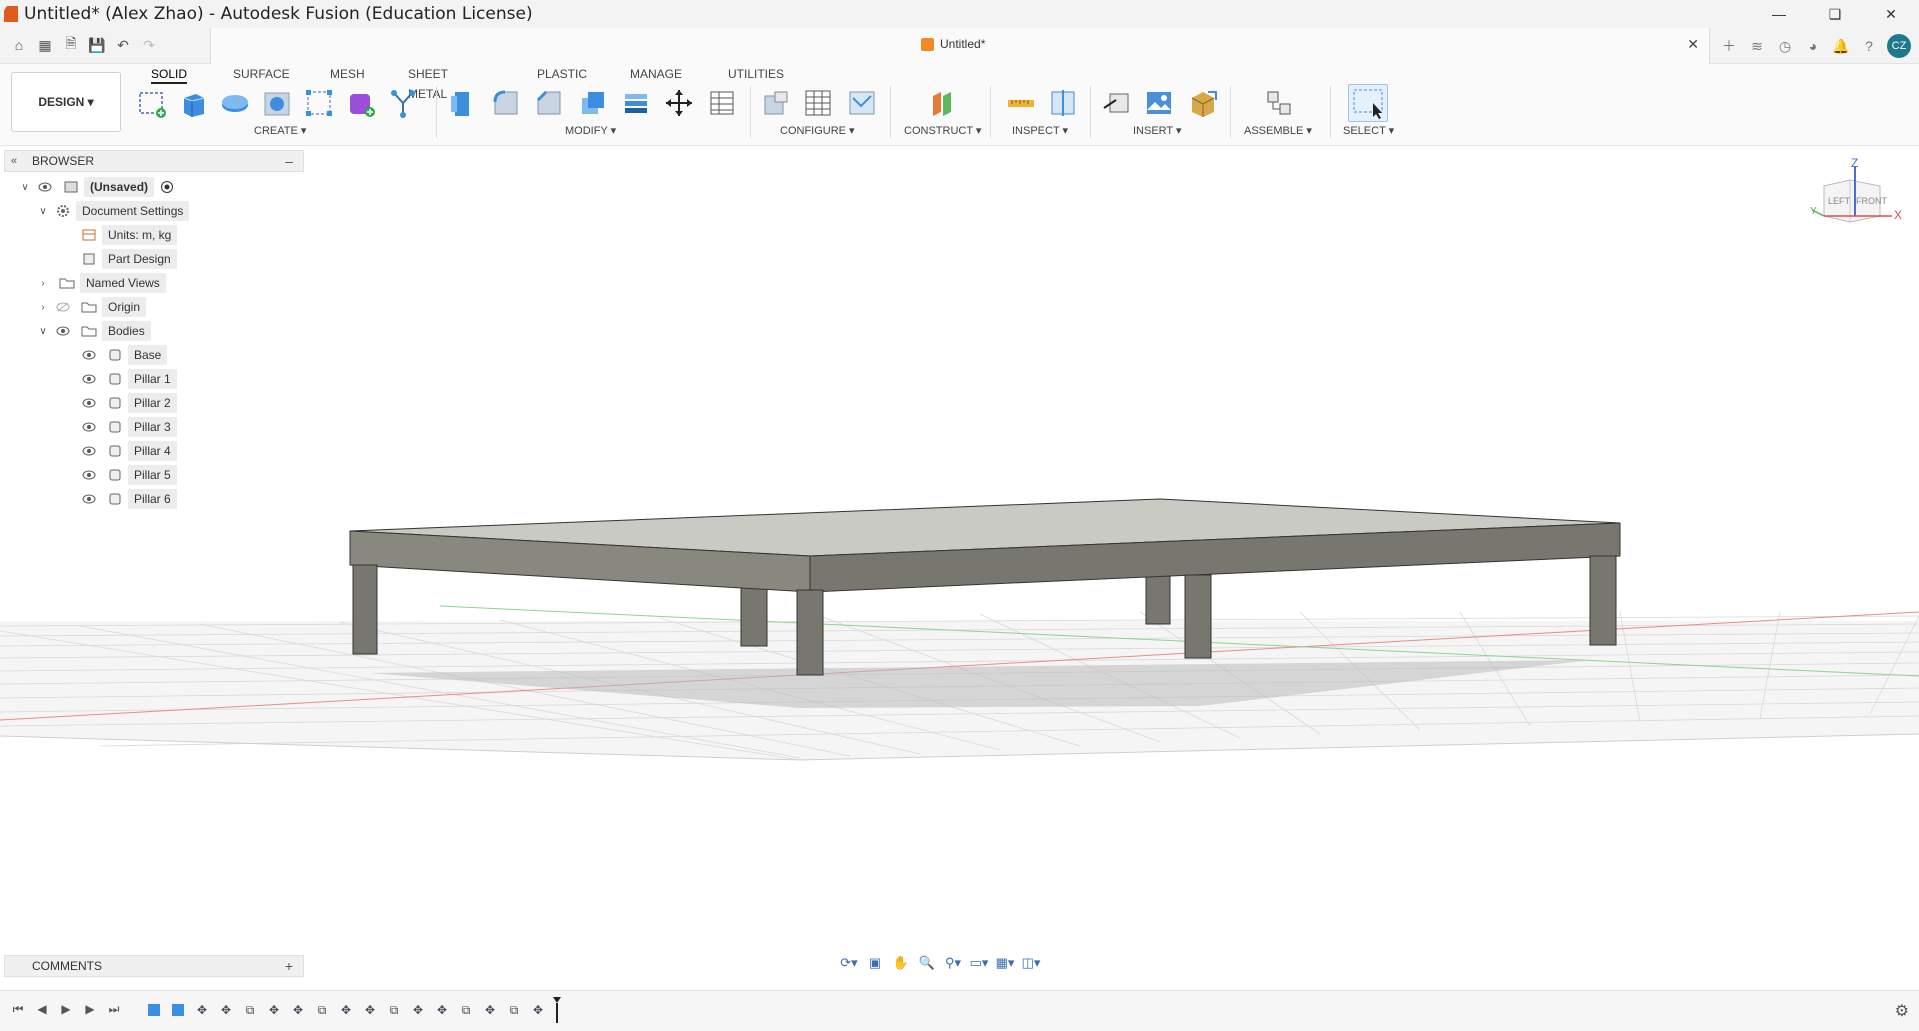 This screenshot has width=1919, height=1031. I want to click on zoom-icon: 🔍, so click(927, 963).